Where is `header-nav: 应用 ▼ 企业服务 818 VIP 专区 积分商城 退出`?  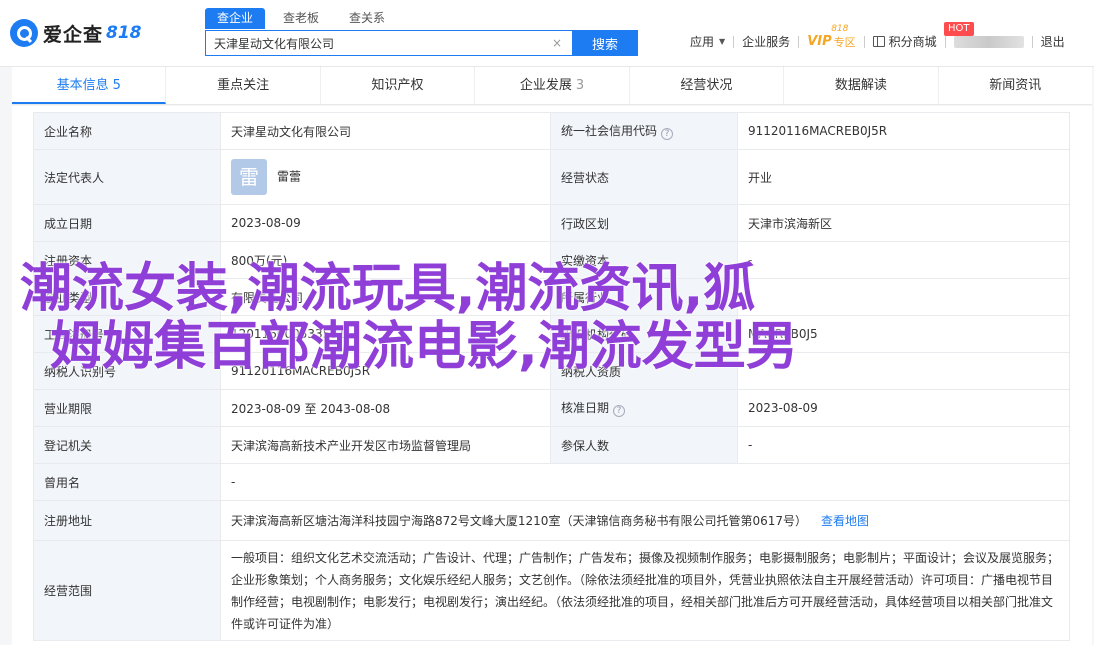 header-nav: 应用 ▼ 企业服务 818 VIP 专区 积分商城 退出 is located at coordinates (877, 37).